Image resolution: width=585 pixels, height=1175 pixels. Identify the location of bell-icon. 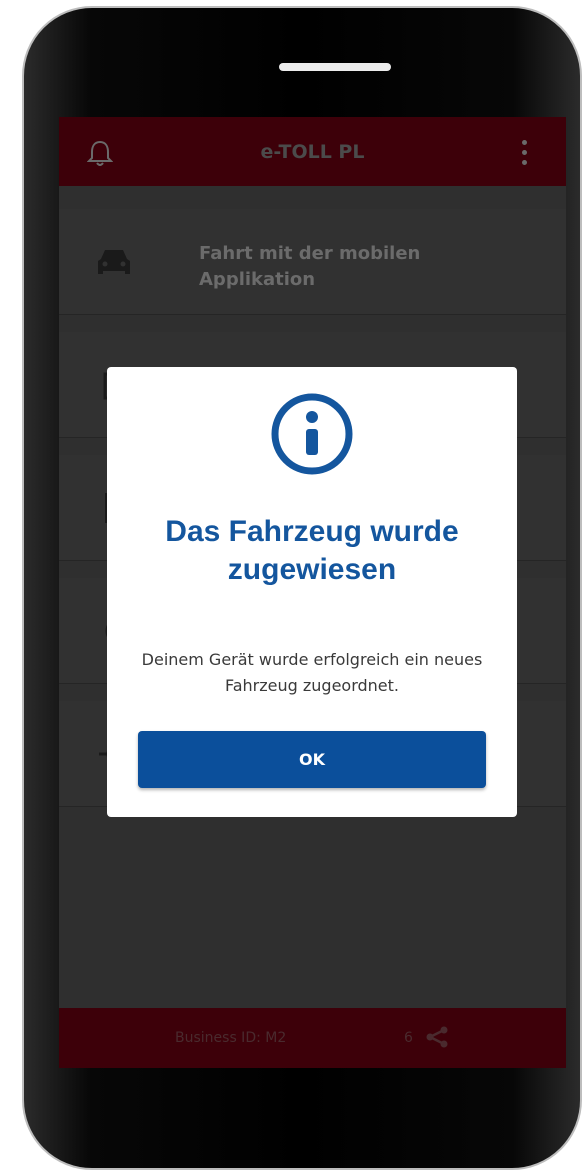
(100, 153).